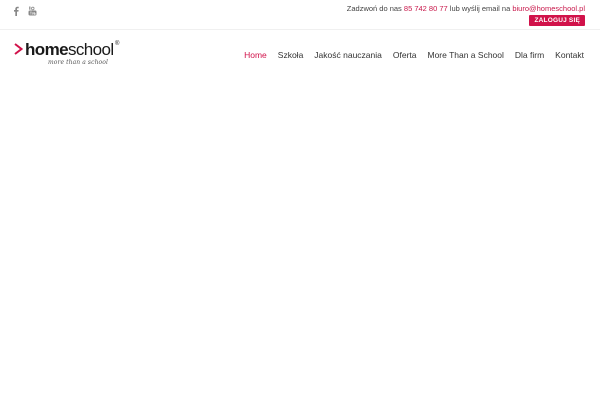 The height and width of the screenshot is (400, 600). What do you see at coordinates (16, 9) in the screenshot?
I see `facebook-icon` at bounding box center [16, 9].